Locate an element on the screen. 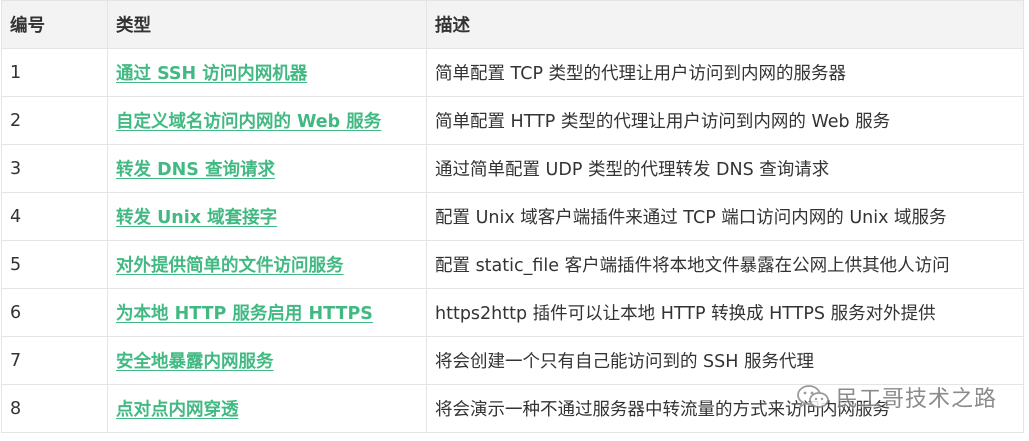  row-num: 5 is located at coordinates (54, 264).